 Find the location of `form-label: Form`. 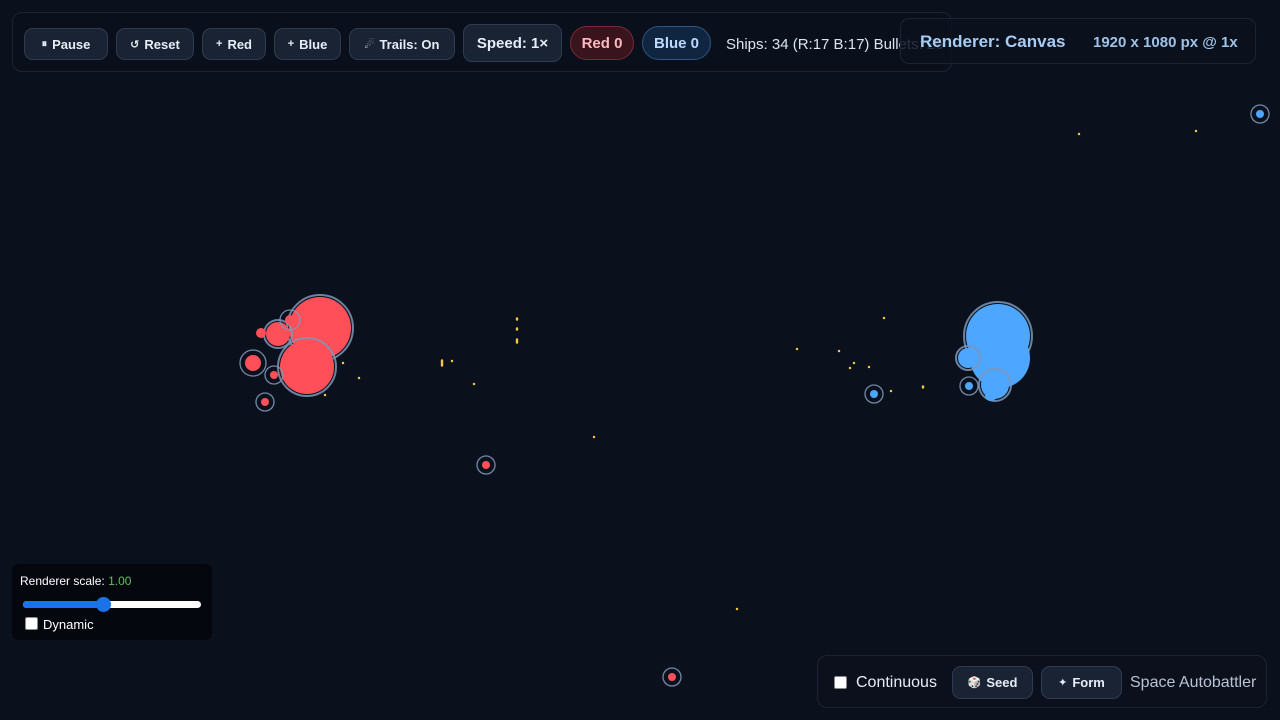

form-label: Form is located at coordinates (1088, 682).